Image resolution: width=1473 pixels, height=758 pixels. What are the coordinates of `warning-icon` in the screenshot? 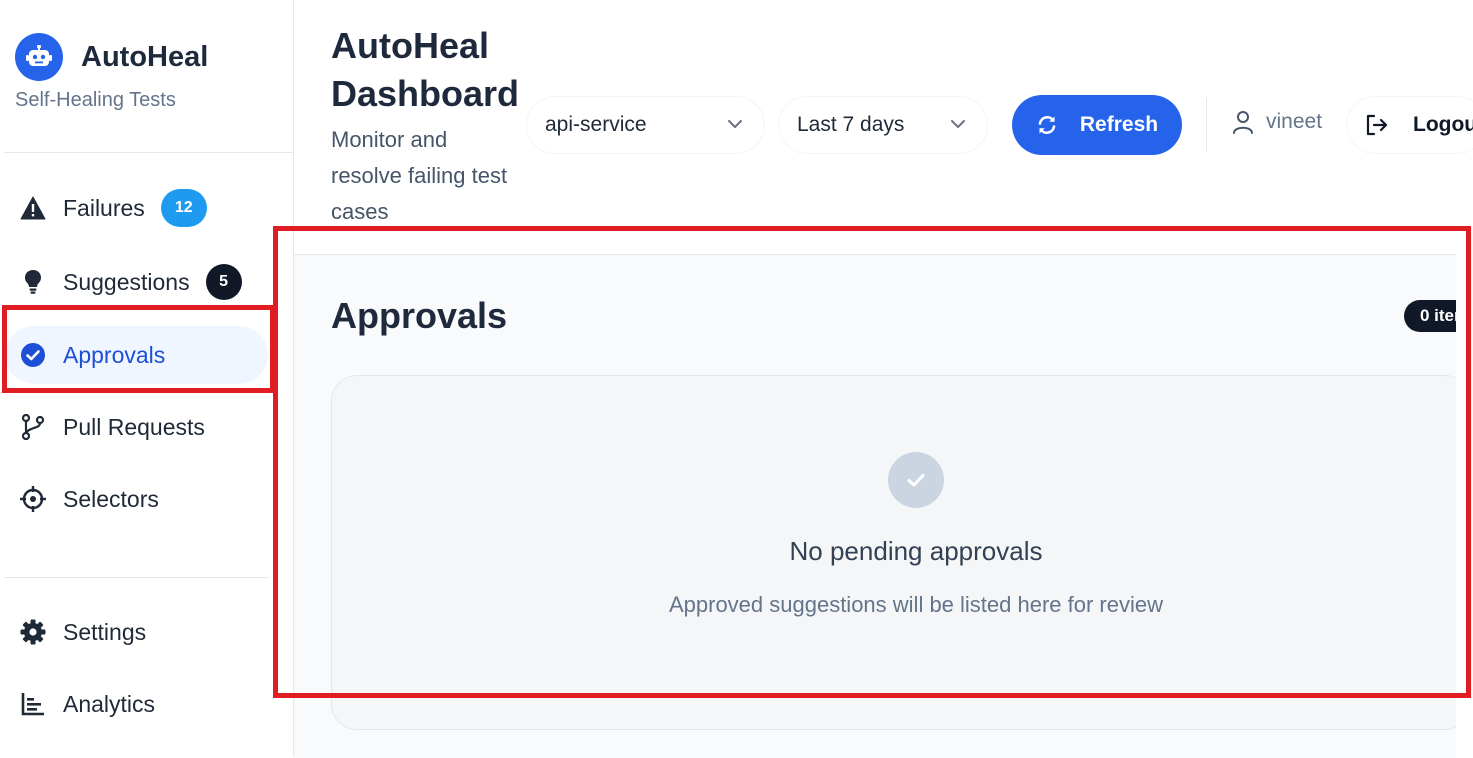 It's located at (33, 208).